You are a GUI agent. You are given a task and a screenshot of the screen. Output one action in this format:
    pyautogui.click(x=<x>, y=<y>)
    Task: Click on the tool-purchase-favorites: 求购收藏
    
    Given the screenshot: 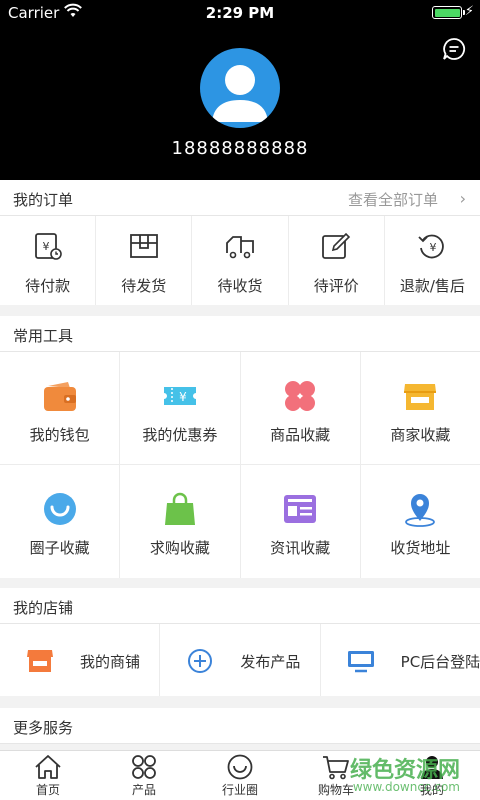 What is the action you would take?
    pyautogui.click(x=180, y=521)
    